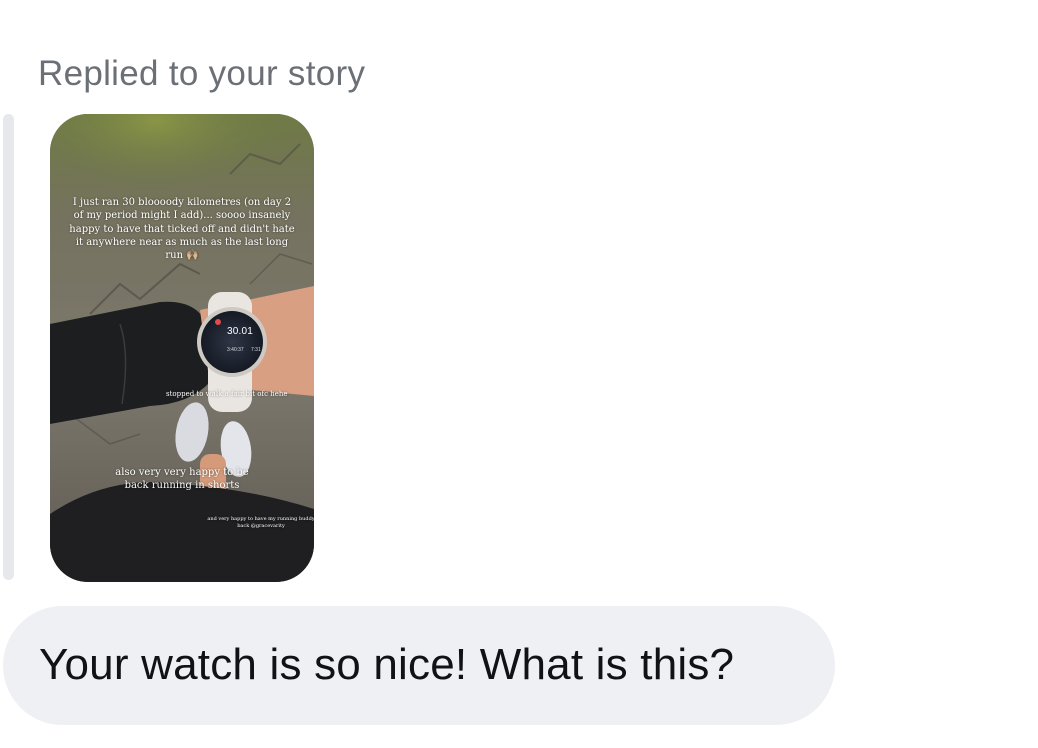 This screenshot has width=1038, height=748. What do you see at coordinates (8, 347) in the screenshot?
I see `reply-quote-bar` at bounding box center [8, 347].